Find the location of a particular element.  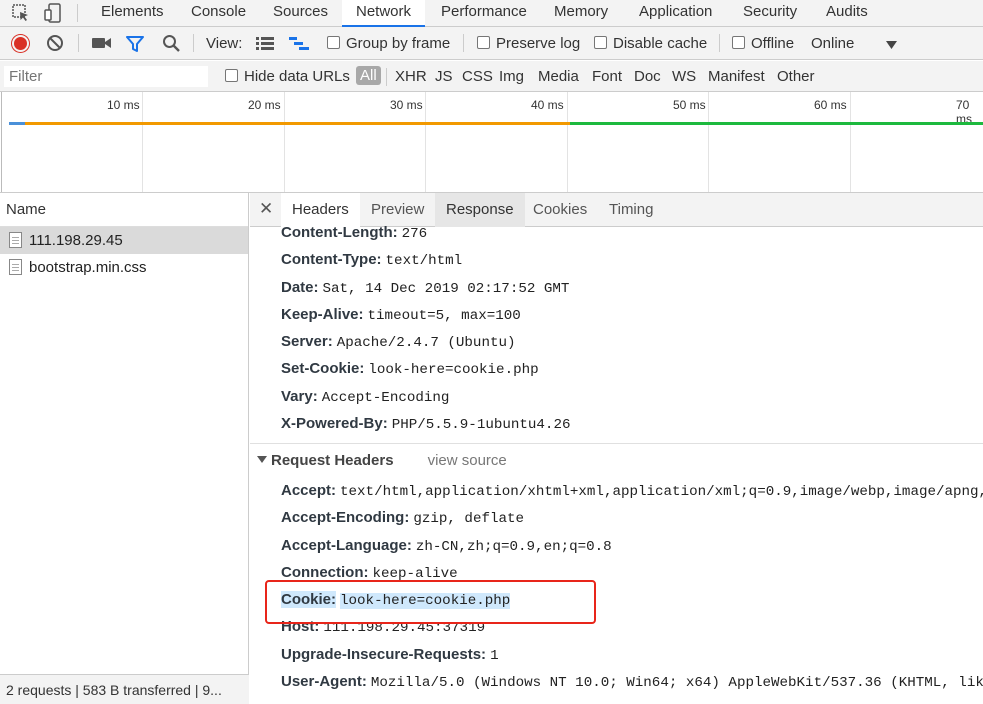

filter-input is located at coordinates (106, 76).